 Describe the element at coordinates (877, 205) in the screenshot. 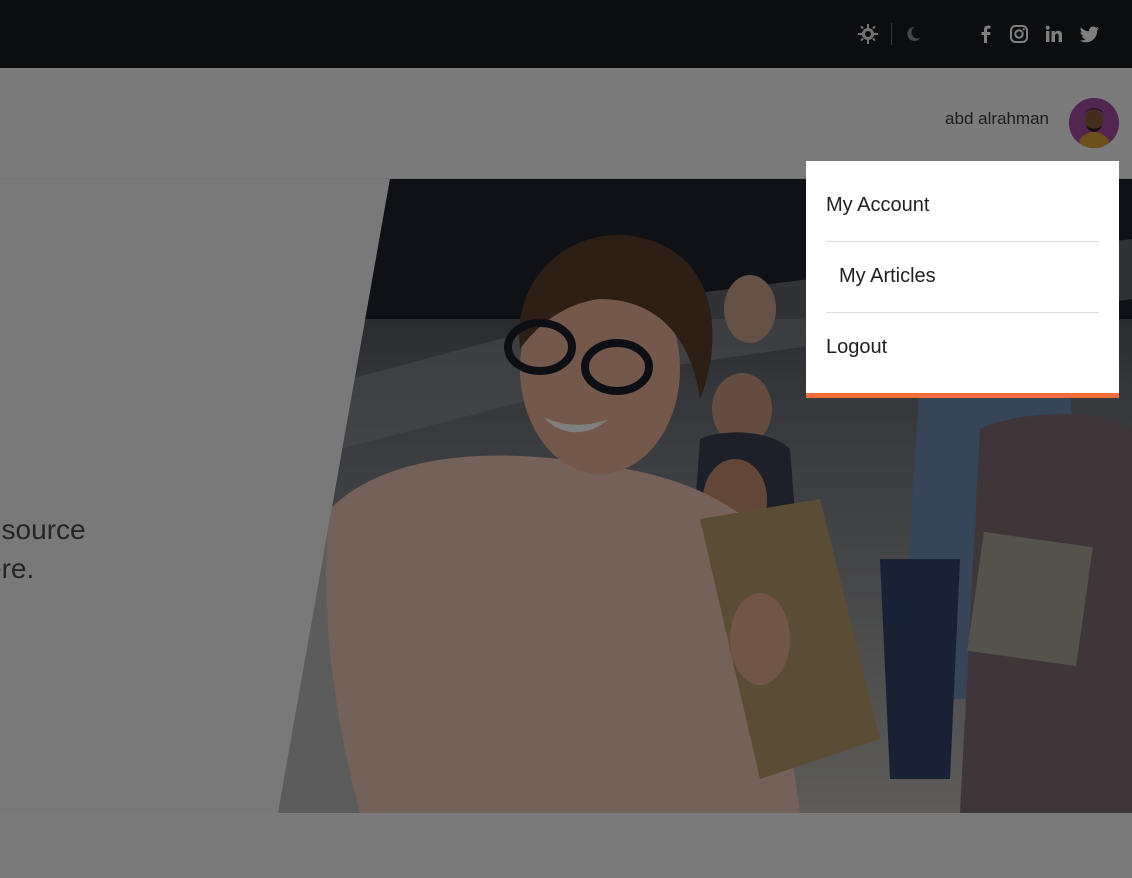

I see `menu-item-my-account: My Account` at that location.